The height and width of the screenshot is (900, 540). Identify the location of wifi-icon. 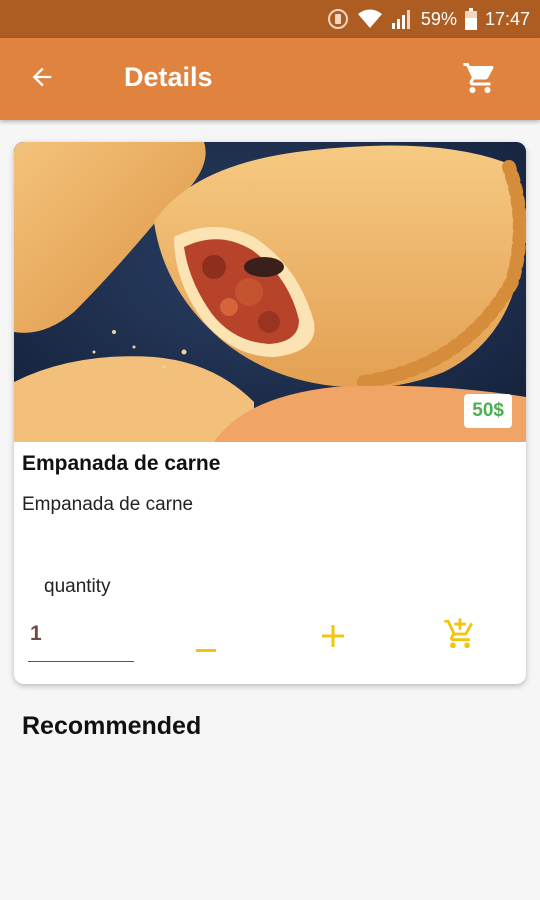
(370, 19).